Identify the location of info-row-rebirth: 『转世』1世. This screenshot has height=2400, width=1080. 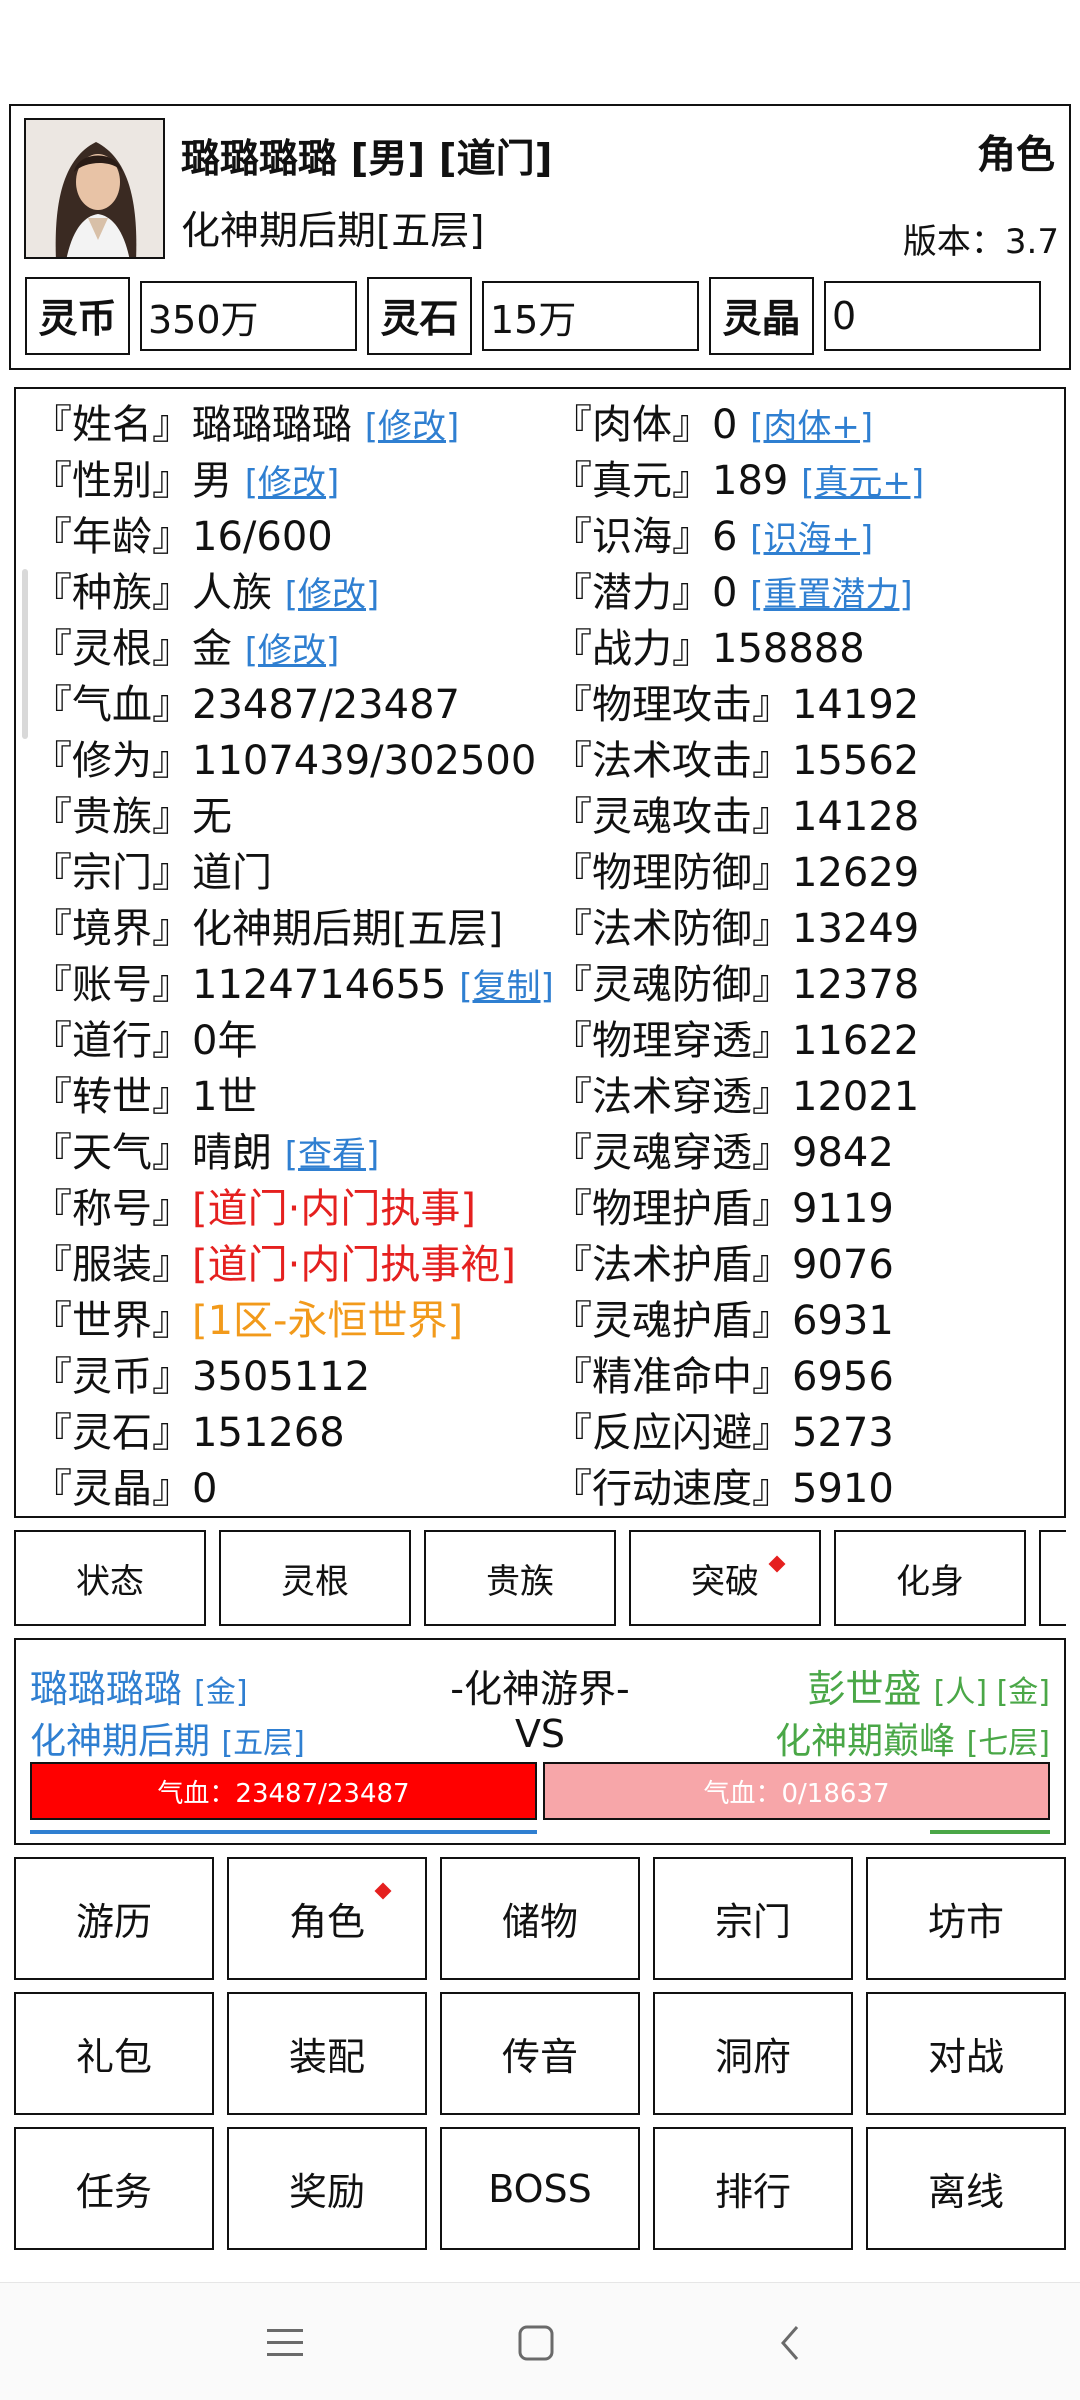
(293, 1097).